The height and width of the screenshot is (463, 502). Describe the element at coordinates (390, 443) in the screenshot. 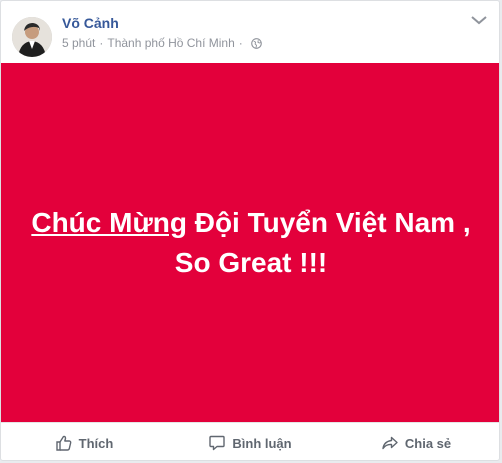

I see `share-icon` at that location.